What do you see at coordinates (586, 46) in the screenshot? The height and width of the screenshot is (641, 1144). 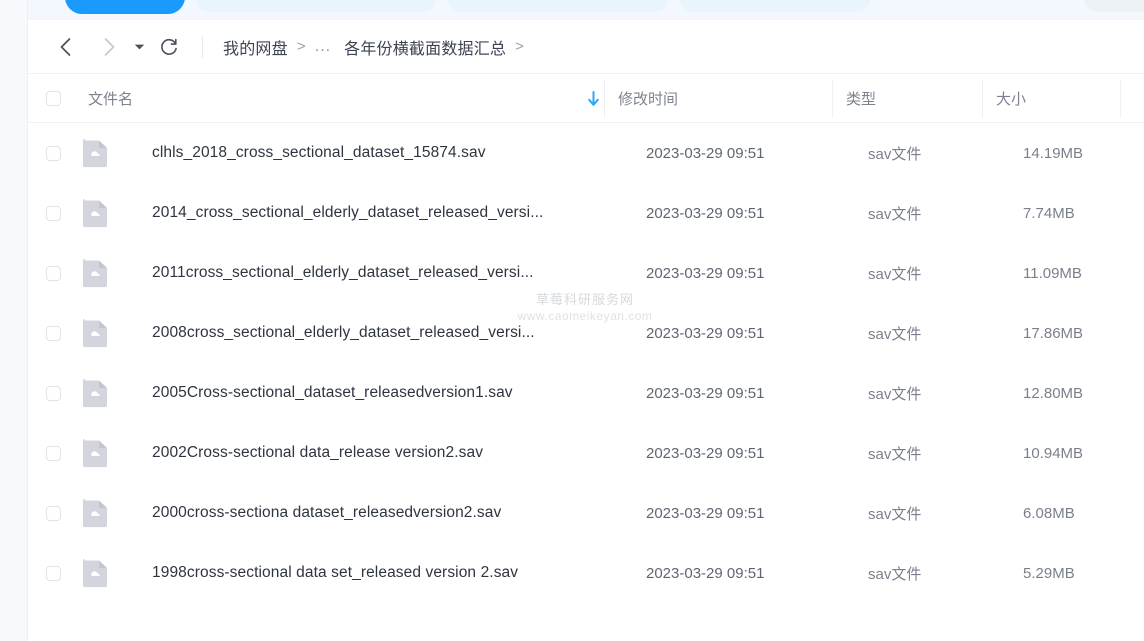 I see `navigation-bar: 我的网盘 > ... > 各年份横截面数据汇总 >` at bounding box center [586, 46].